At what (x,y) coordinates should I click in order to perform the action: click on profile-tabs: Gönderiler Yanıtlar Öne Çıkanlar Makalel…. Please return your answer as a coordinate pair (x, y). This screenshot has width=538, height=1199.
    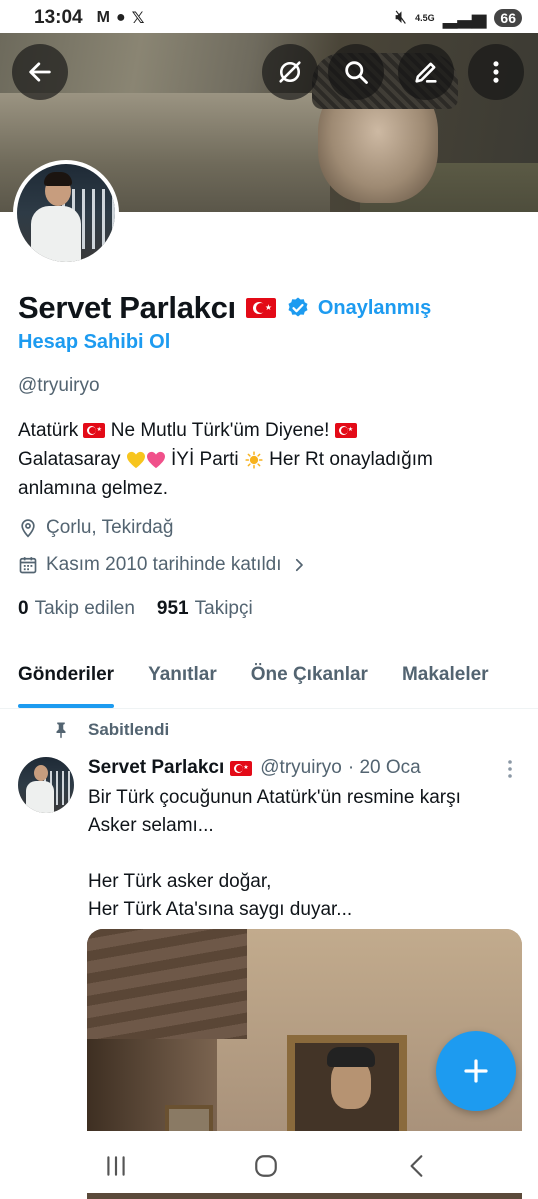
    Looking at the image, I should click on (269, 677).